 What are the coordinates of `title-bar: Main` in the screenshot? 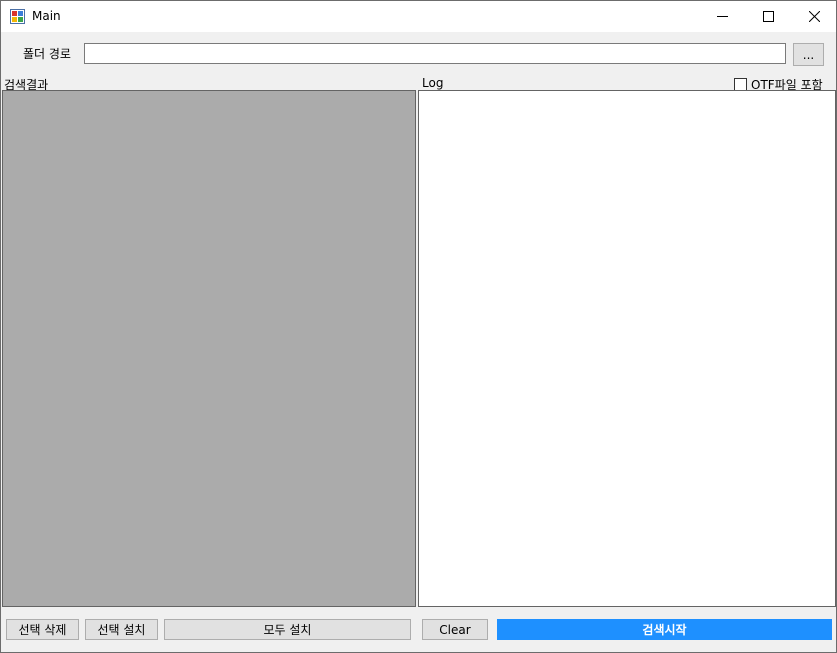 It's located at (418, 16).